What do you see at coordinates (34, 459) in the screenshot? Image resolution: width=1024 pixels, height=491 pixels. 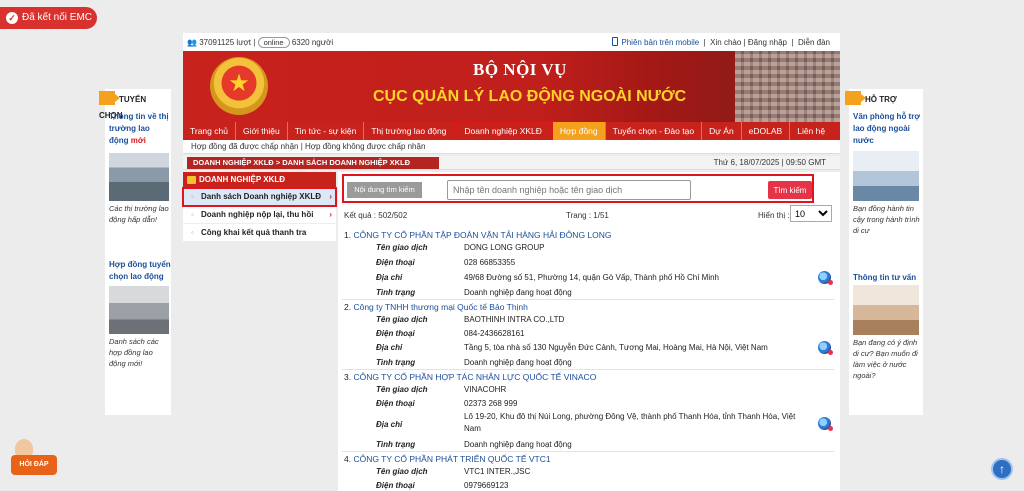 I see `faq-button: HỎI ĐÁP` at bounding box center [34, 459].